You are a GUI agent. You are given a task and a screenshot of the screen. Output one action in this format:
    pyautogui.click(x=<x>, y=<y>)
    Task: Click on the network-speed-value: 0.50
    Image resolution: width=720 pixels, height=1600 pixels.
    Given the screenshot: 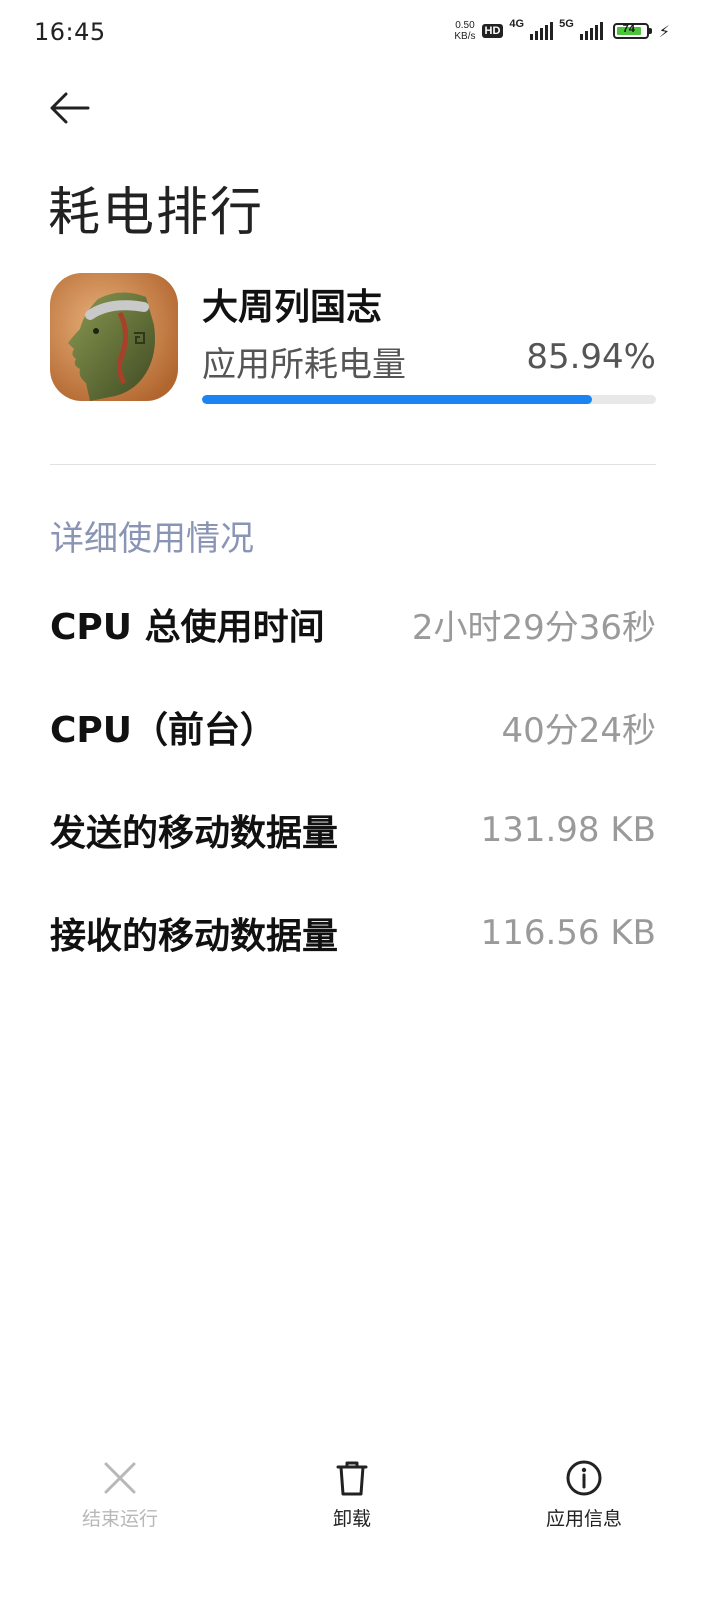 What is the action you would take?
    pyautogui.click(x=465, y=25)
    